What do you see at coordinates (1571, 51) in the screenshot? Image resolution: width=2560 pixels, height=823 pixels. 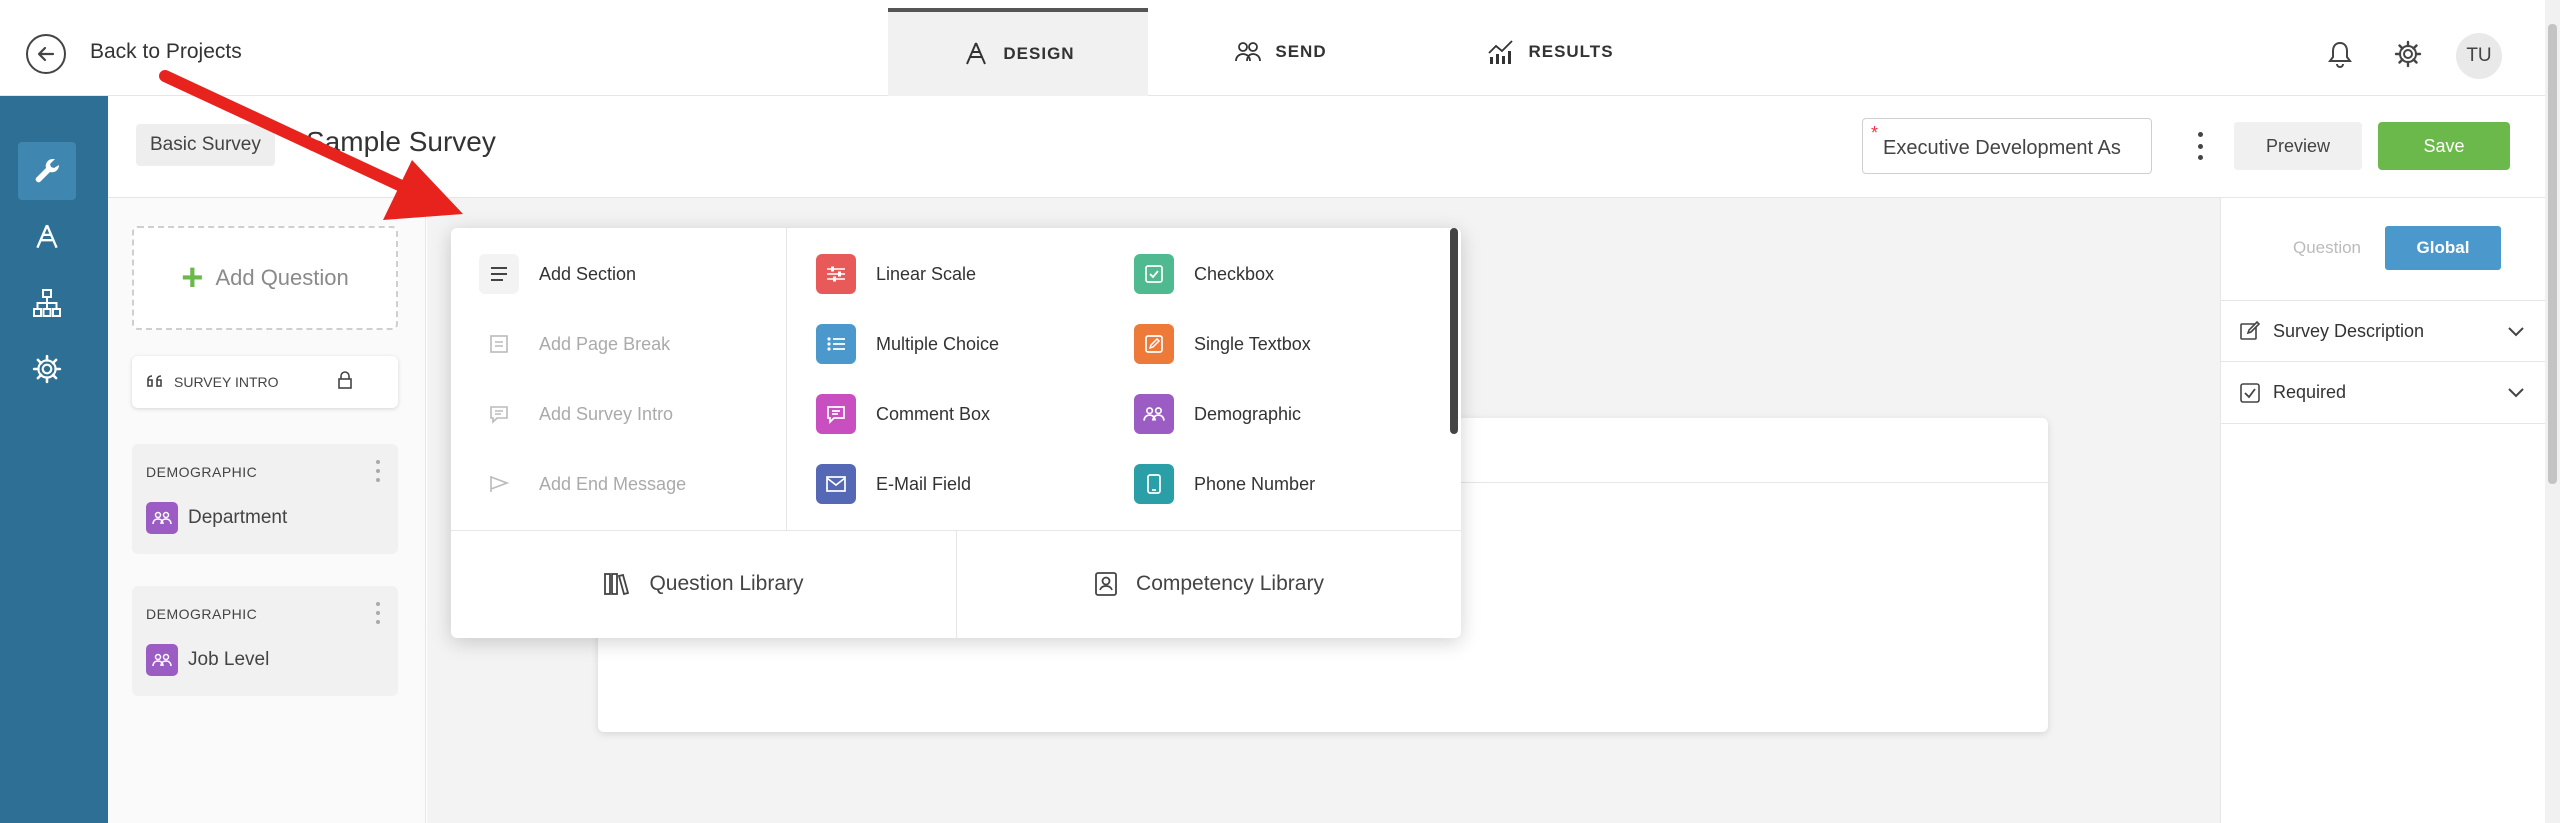 I see `tab-results-label: RESULTS` at bounding box center [1571, 51].